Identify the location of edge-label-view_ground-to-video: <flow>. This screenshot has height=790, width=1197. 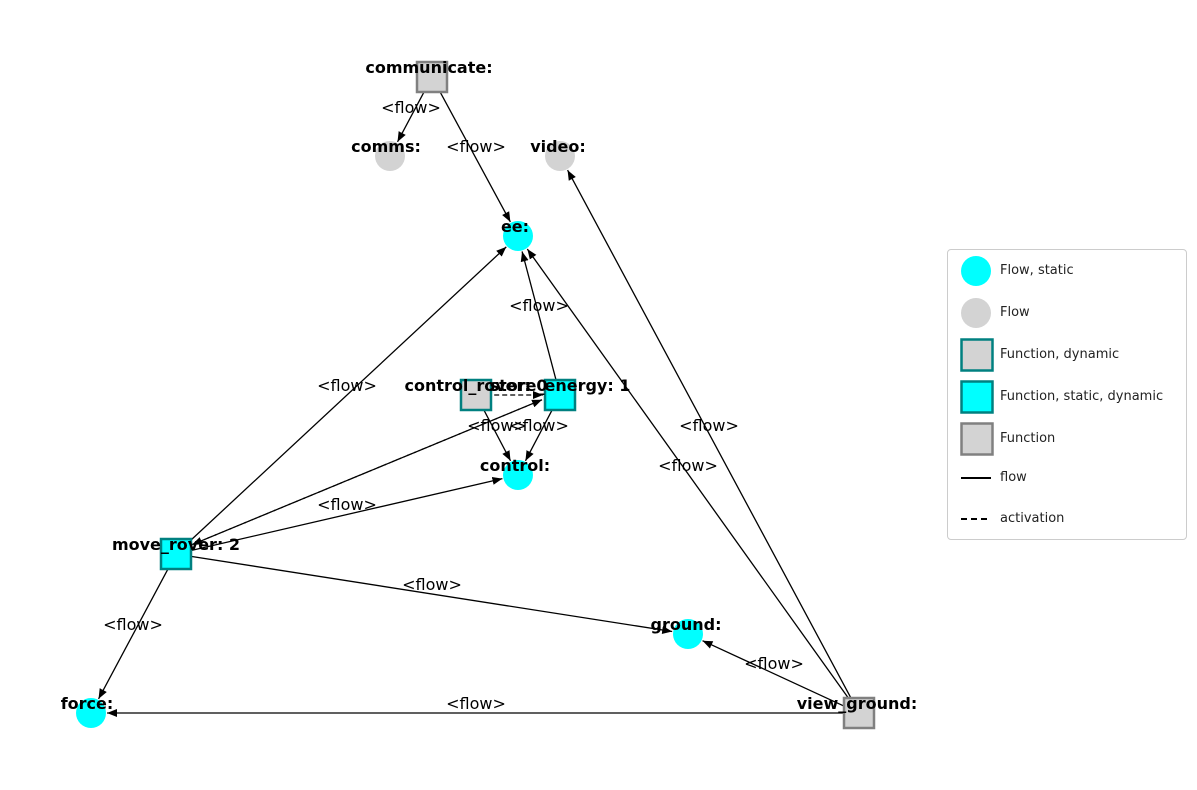
(709, 425).